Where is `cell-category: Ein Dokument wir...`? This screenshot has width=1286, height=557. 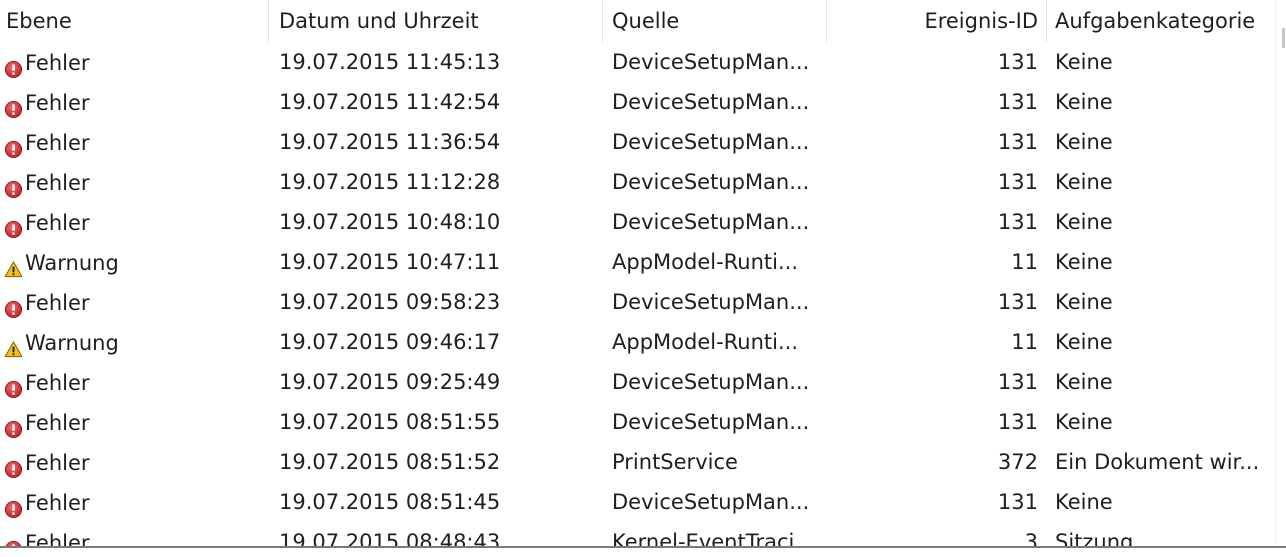 cell-category: Ein Dokument wir... is located at coordinates (1157, 462).